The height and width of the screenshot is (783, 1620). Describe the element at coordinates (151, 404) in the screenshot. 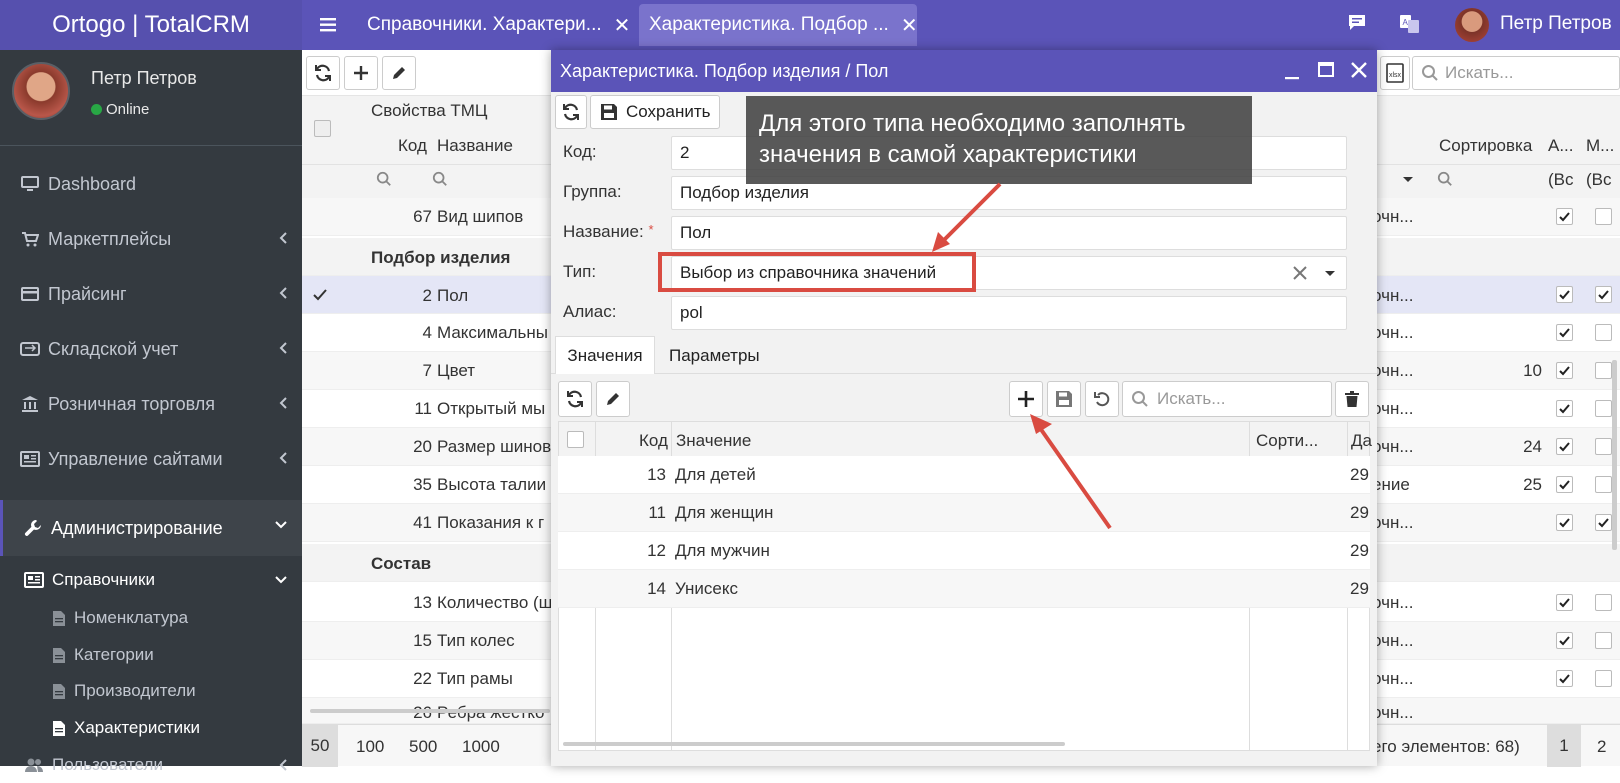

I see `sidebar-item-retail: Розничная торговля` at that location.